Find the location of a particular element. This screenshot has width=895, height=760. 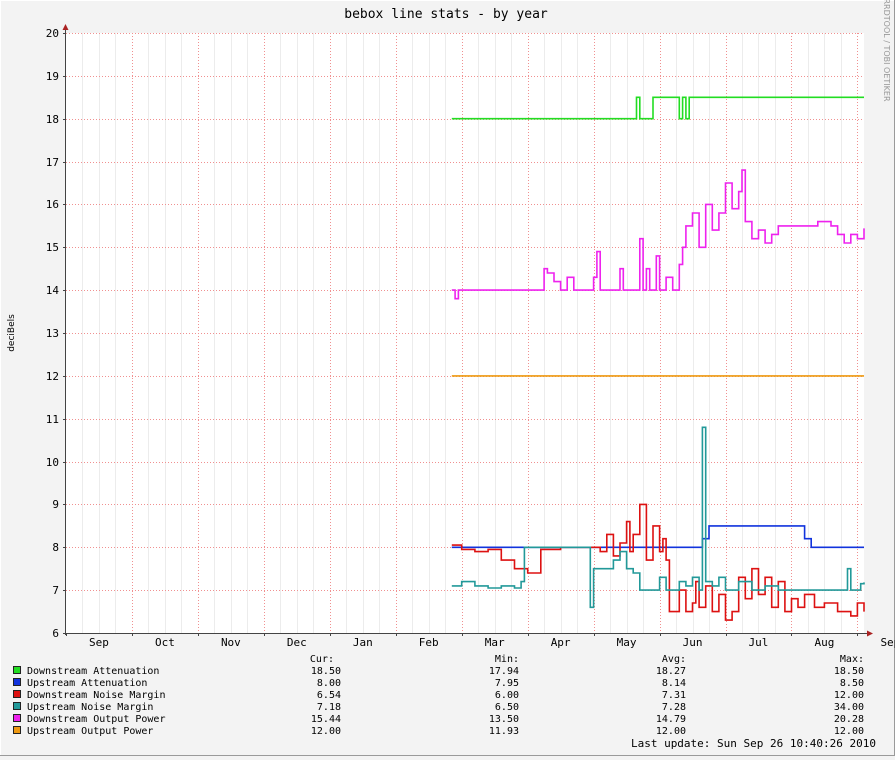

x-tick-label: Mar is located at coordinates (495, 642).